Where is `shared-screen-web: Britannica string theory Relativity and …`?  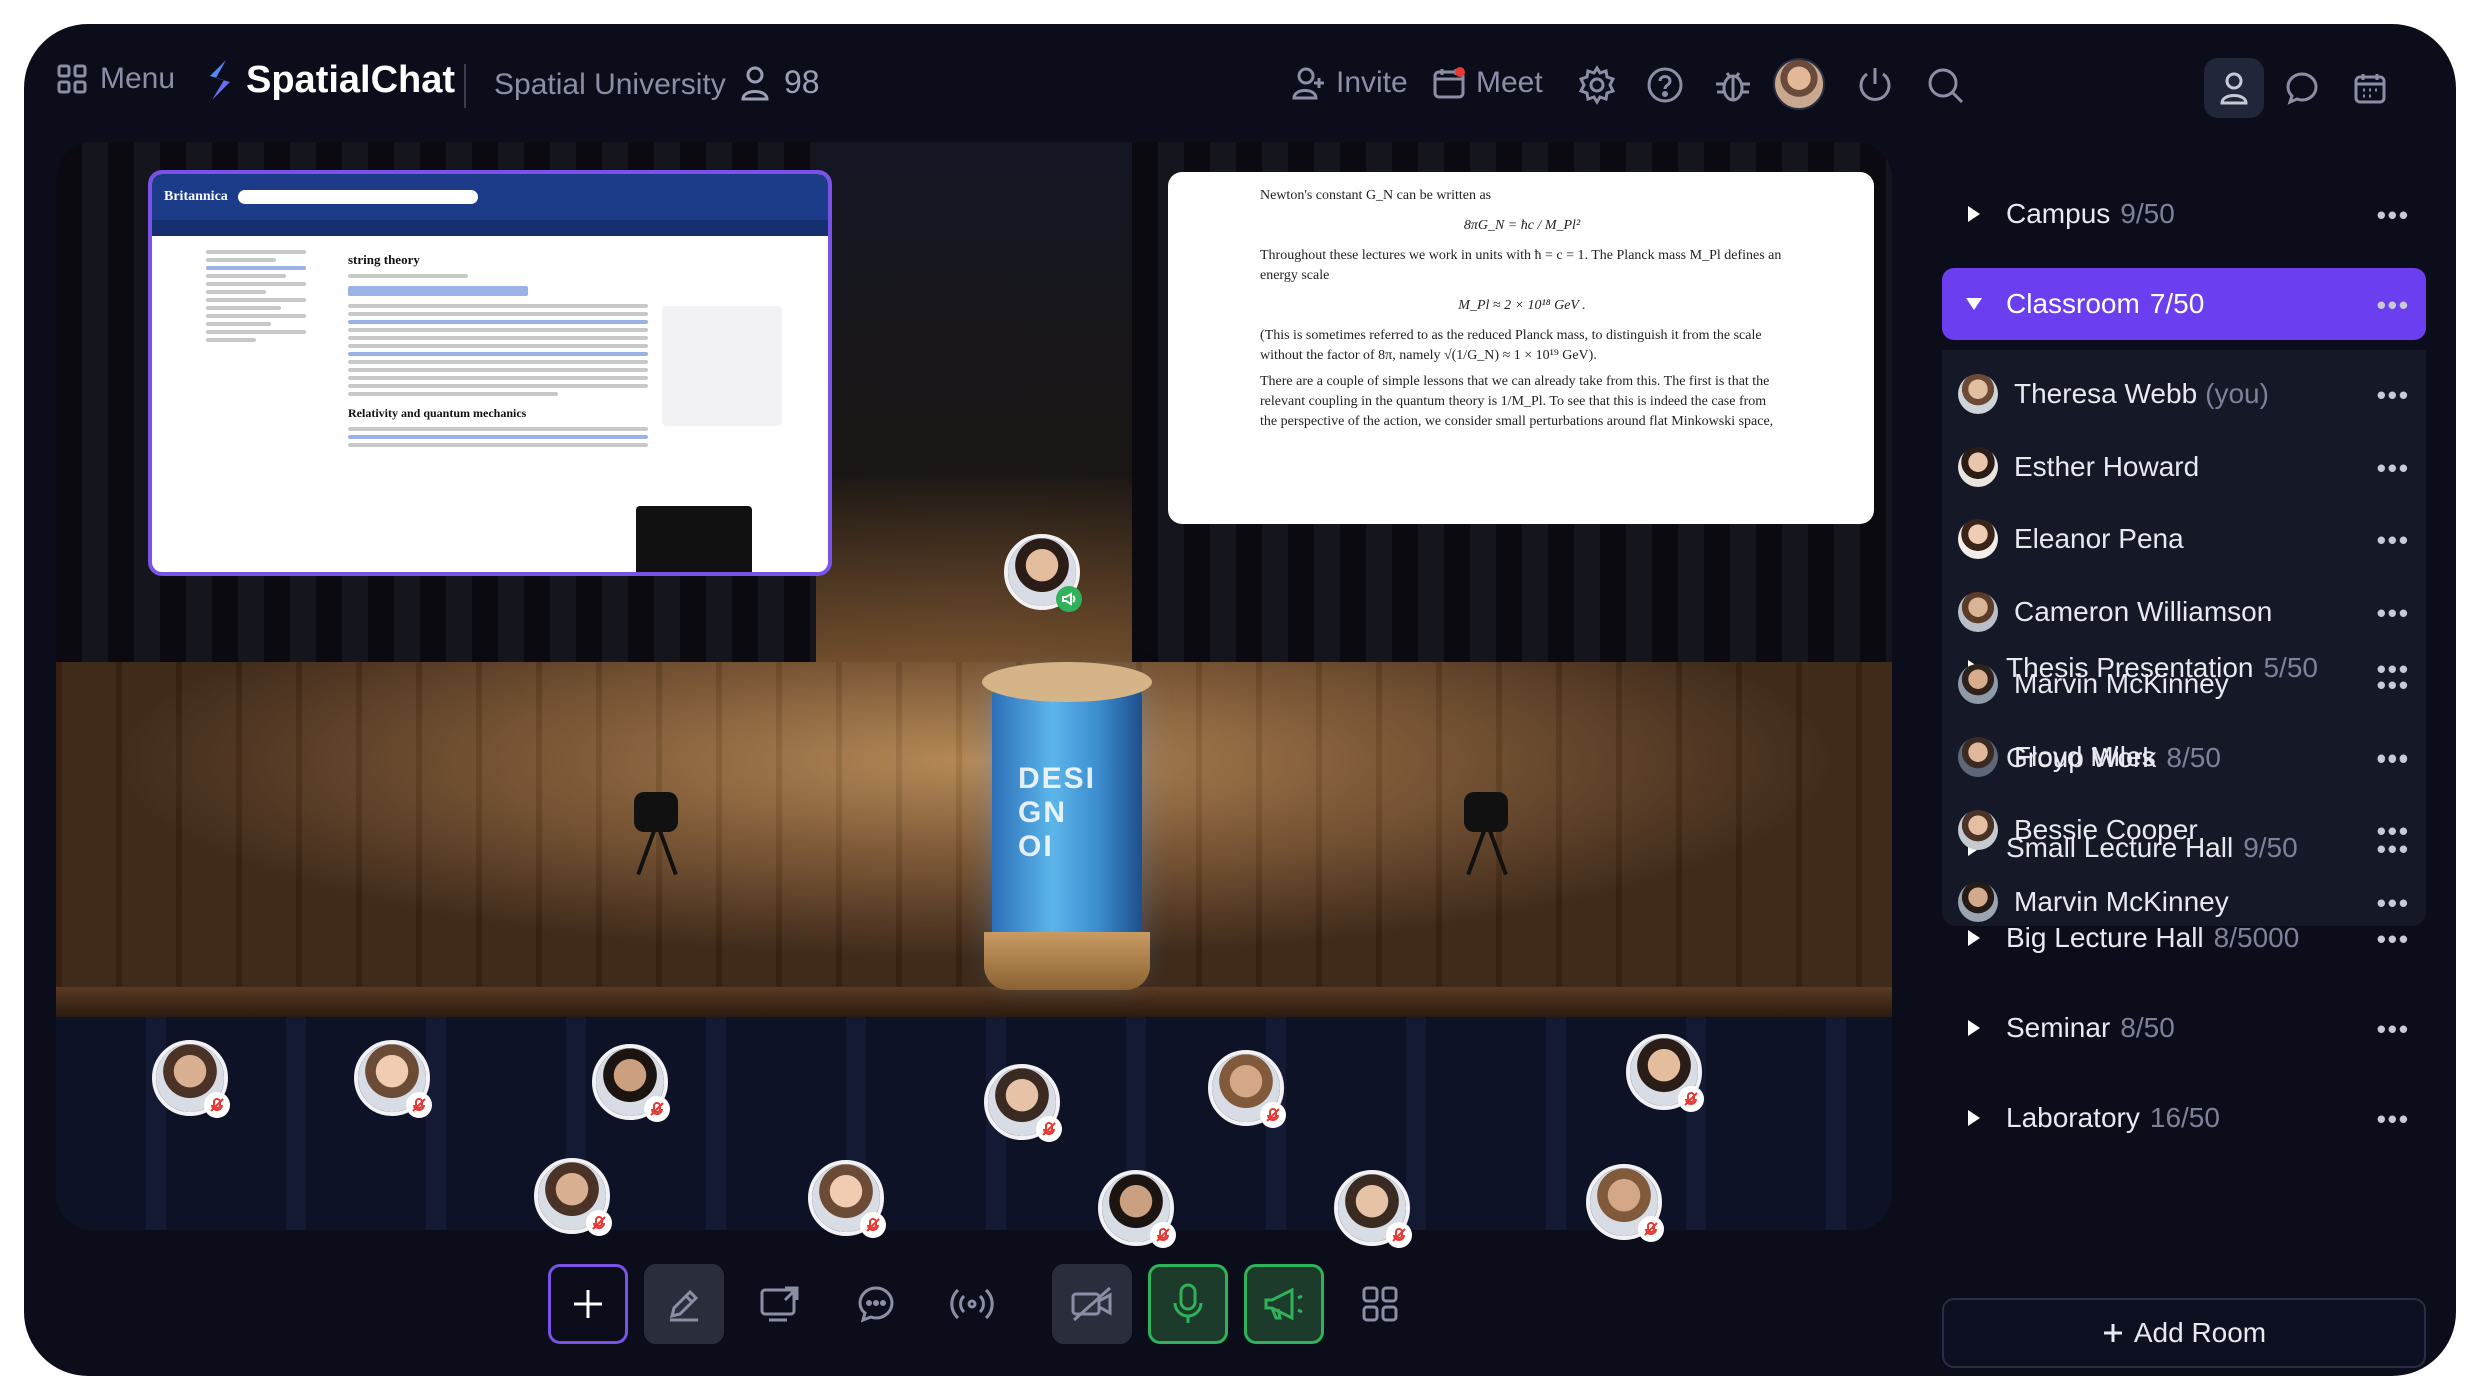
shared-screen-web: Britannica string theory Relativity and … is located at coordinates (490, 373).